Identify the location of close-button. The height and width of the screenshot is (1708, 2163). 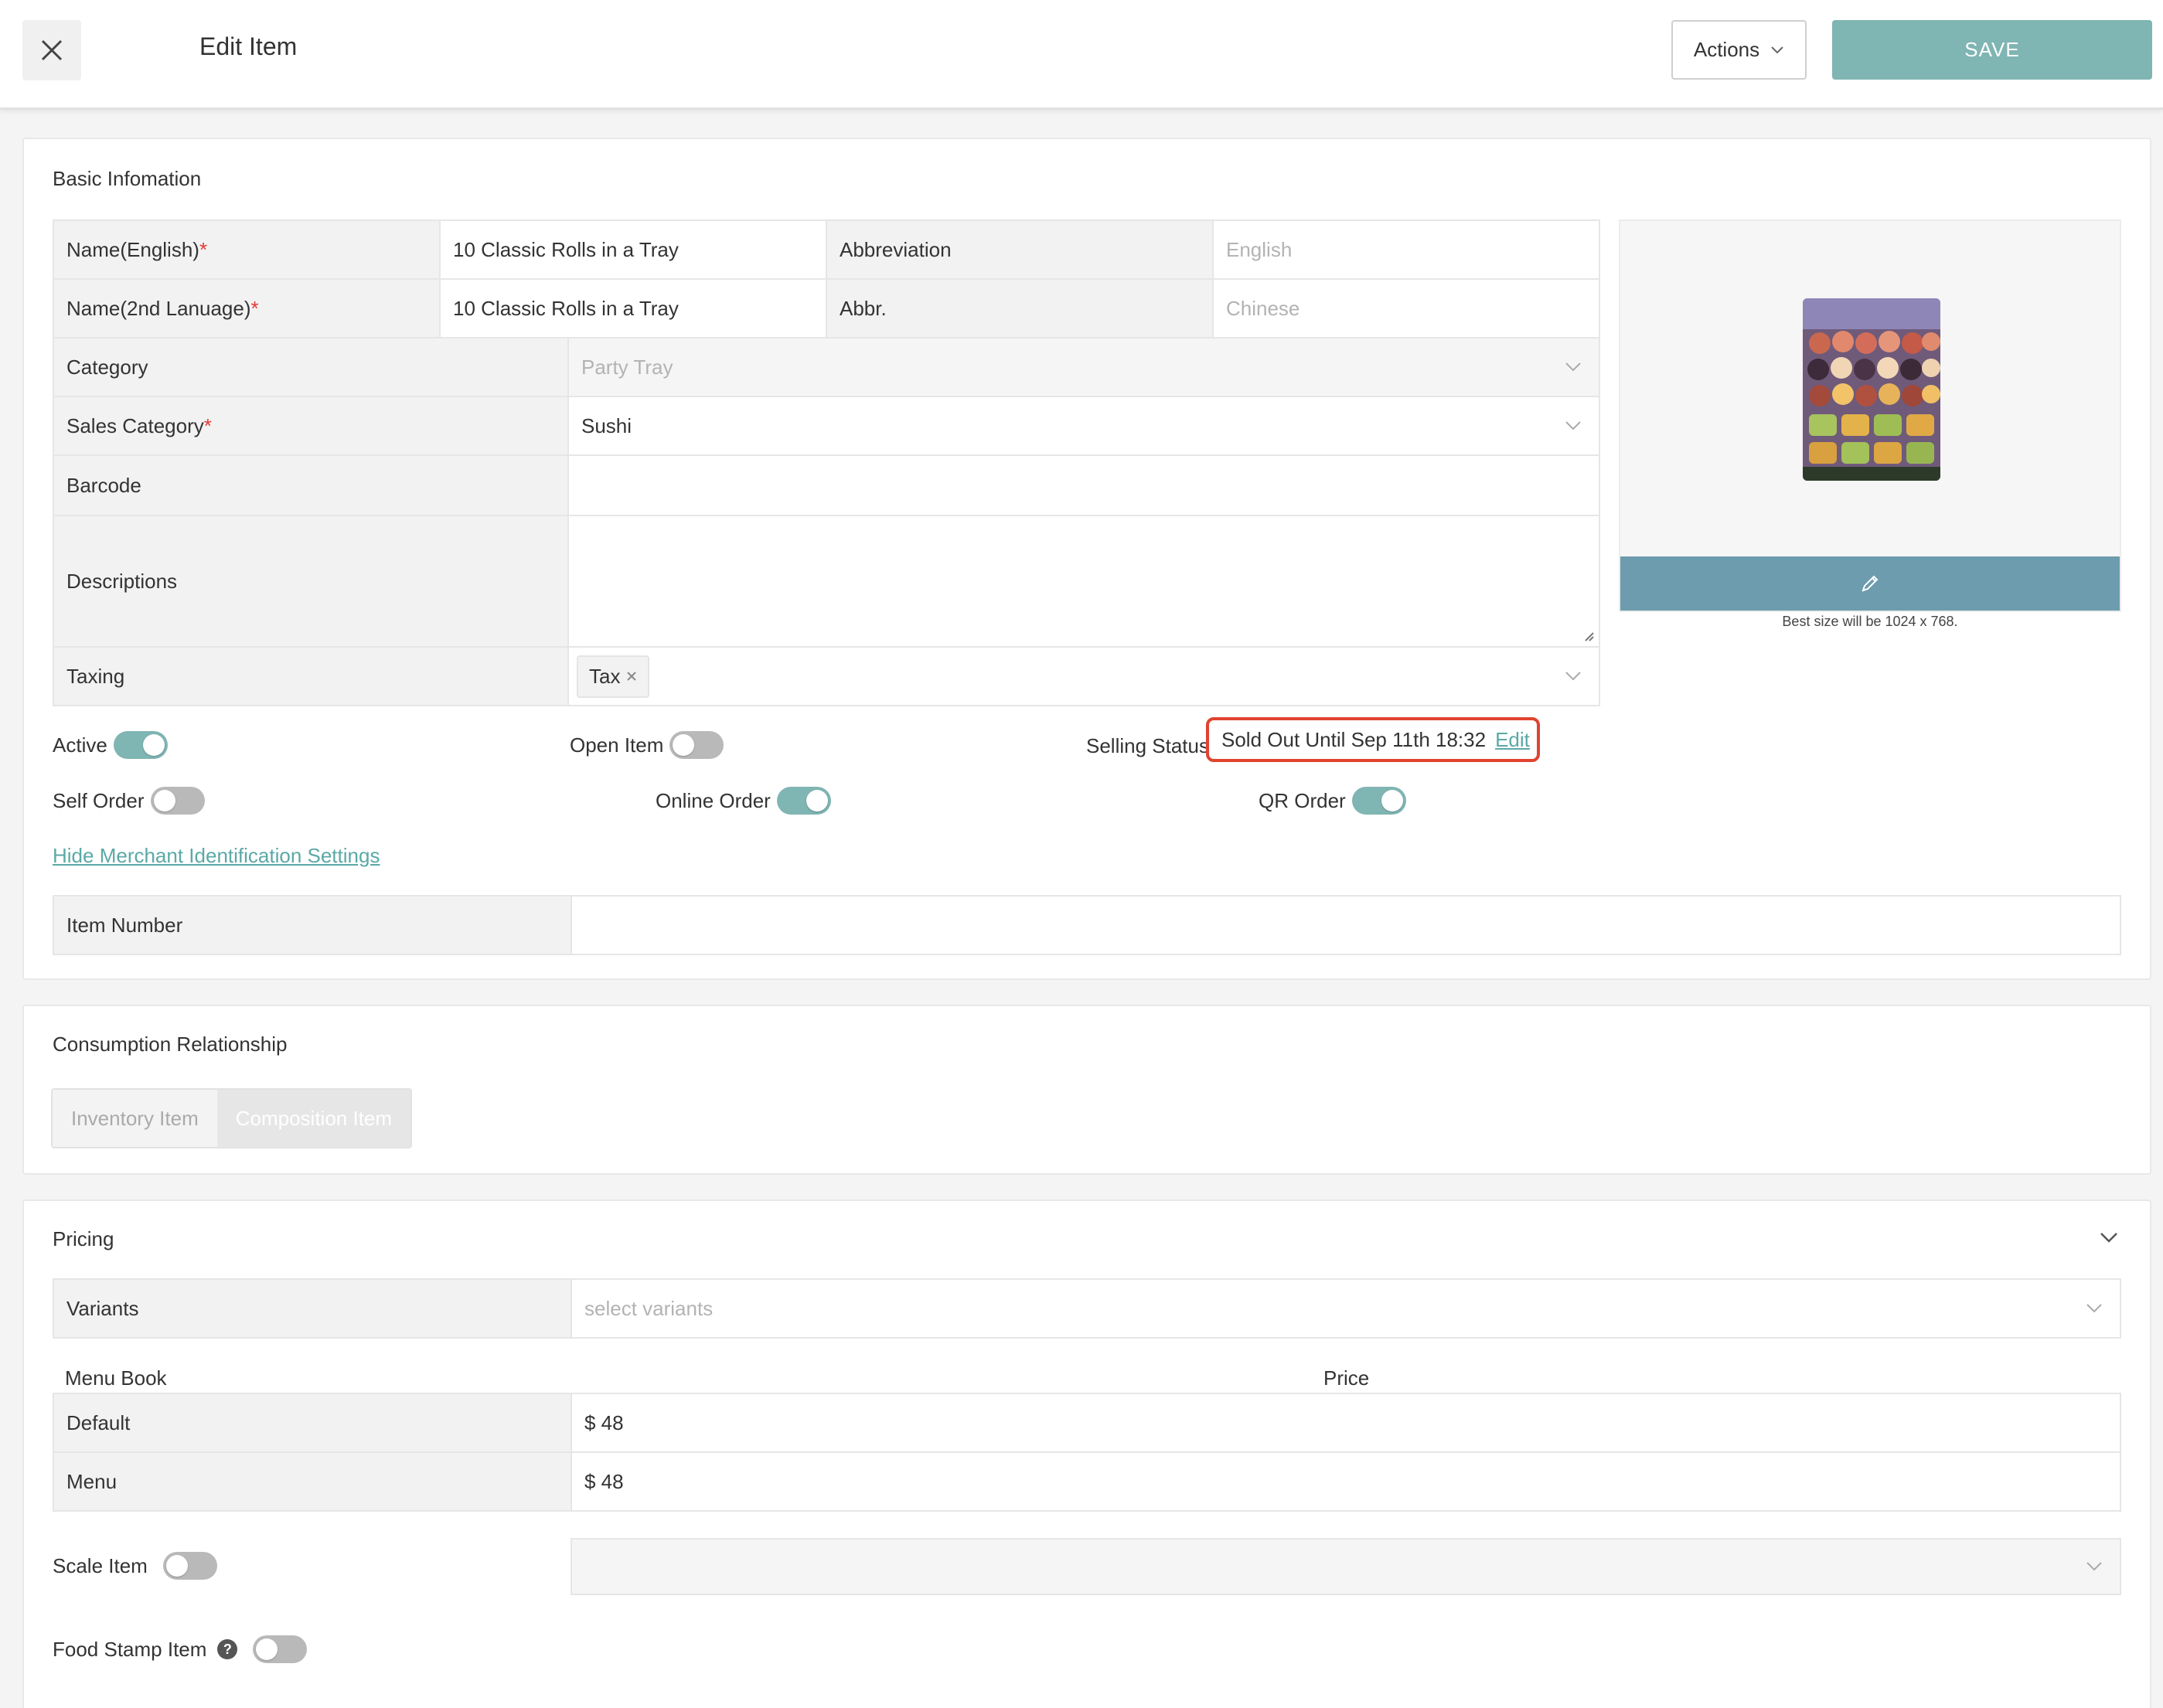
(51, 50).